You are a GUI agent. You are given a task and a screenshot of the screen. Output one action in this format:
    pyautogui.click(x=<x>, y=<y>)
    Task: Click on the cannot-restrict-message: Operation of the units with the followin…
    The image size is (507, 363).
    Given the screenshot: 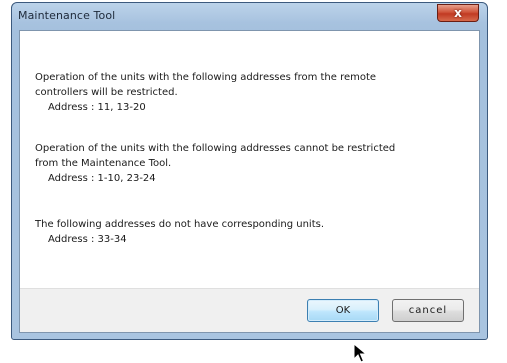 What is the action you would take?
    pyautogui.click(x=215, y=163)
    